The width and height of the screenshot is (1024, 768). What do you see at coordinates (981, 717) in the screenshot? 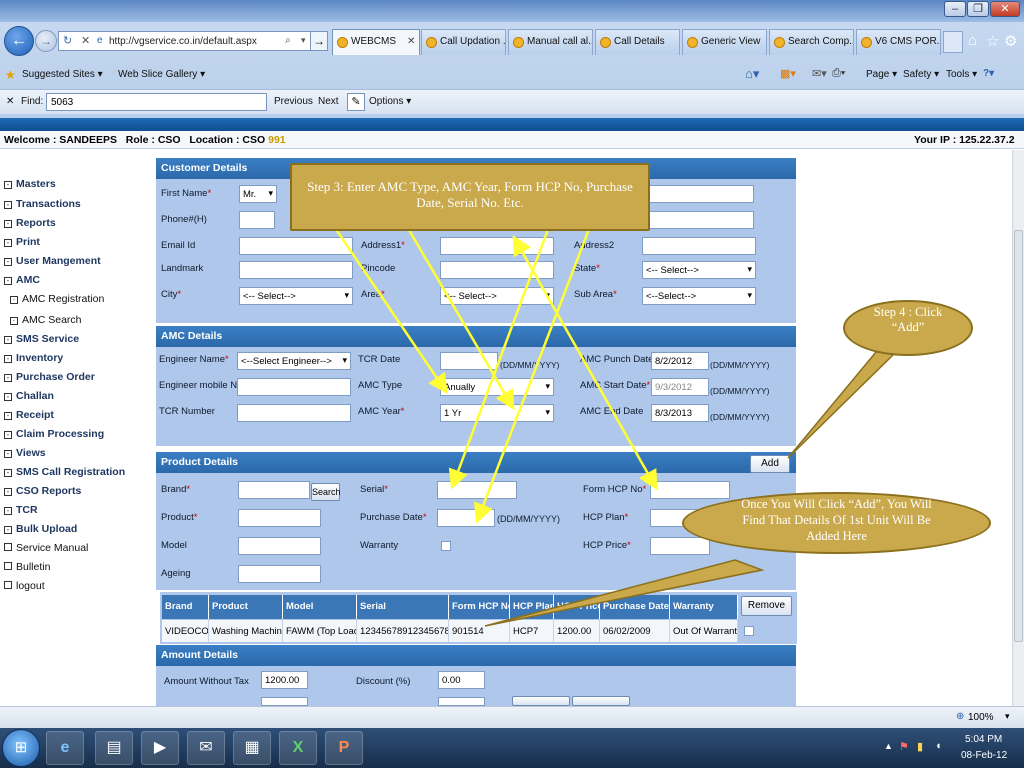
I see `zoom-level: 100%` at bounding box center [981, 717].